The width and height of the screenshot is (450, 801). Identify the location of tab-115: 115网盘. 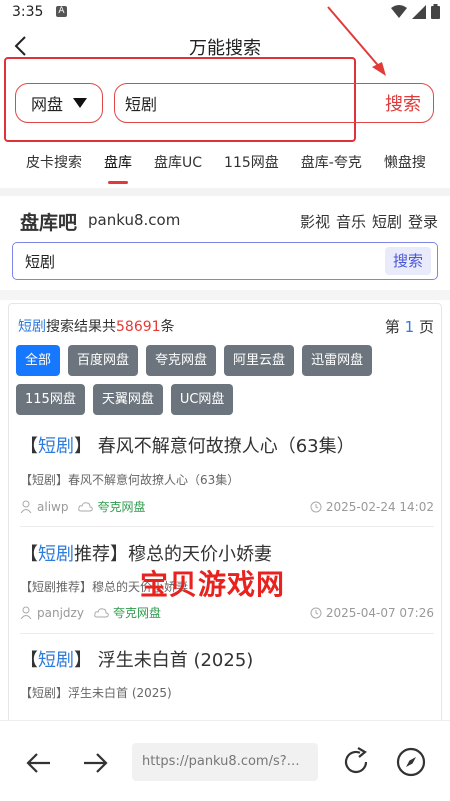
(251, 162).